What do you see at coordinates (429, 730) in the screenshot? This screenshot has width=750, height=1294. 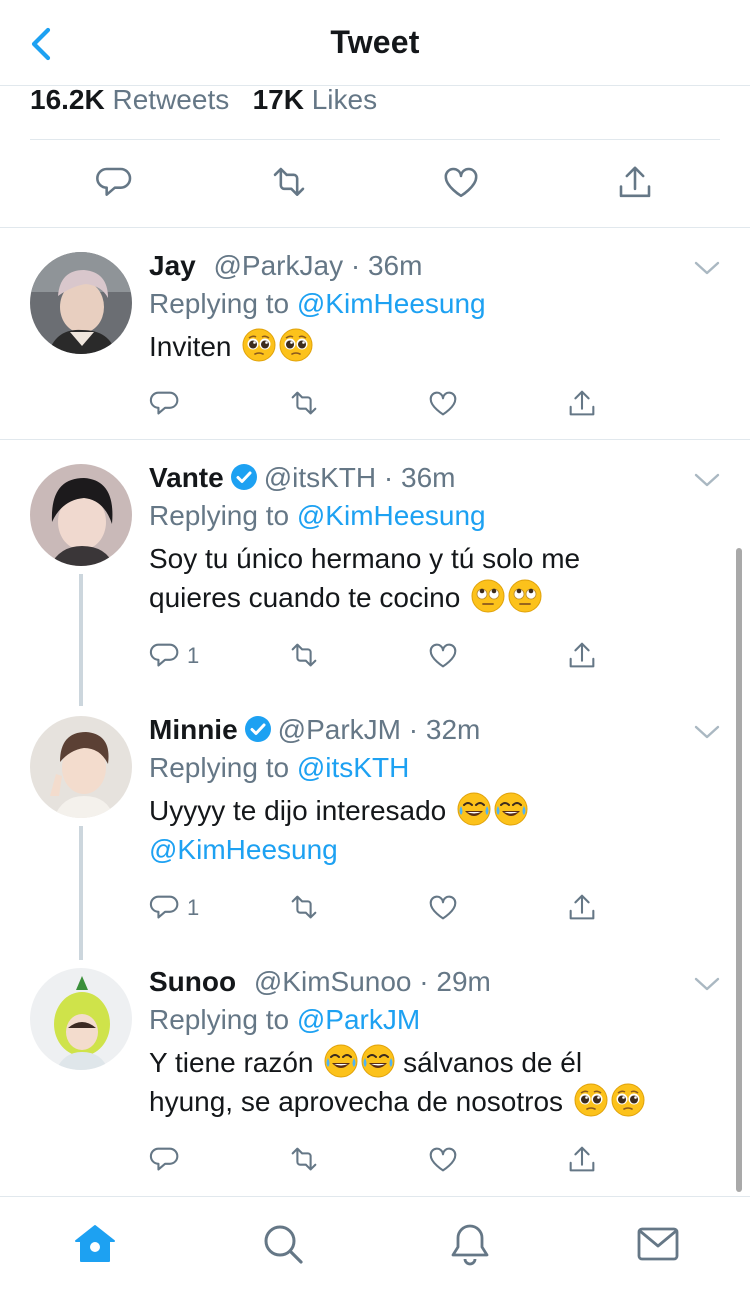 I see `tweet-meta: Minnie @ParkJM · 32m` at bounding box center [429, 730].